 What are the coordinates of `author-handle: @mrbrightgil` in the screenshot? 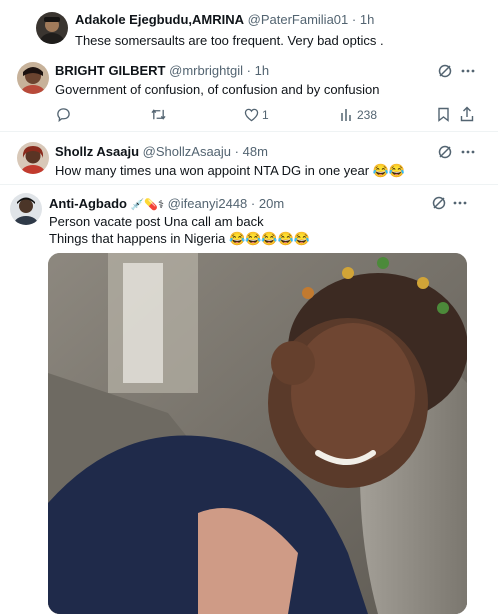 It's located at (206, 70).